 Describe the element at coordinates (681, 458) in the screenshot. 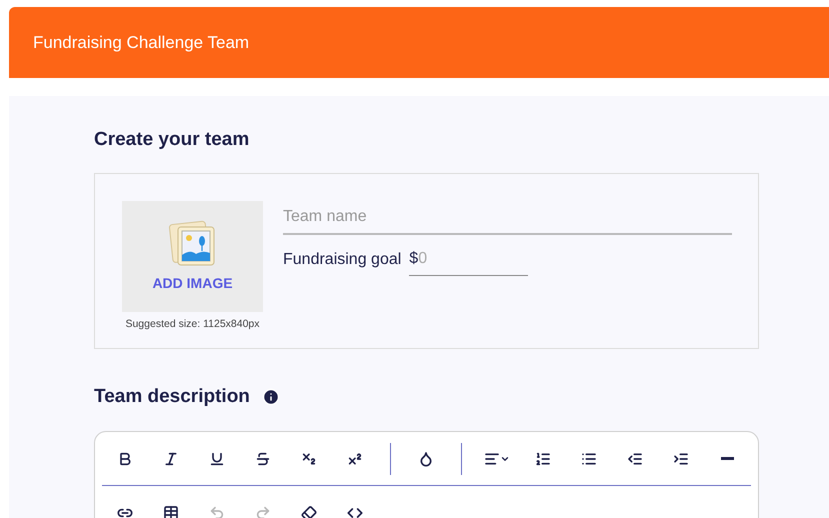

I see `indent-icon` at that location.